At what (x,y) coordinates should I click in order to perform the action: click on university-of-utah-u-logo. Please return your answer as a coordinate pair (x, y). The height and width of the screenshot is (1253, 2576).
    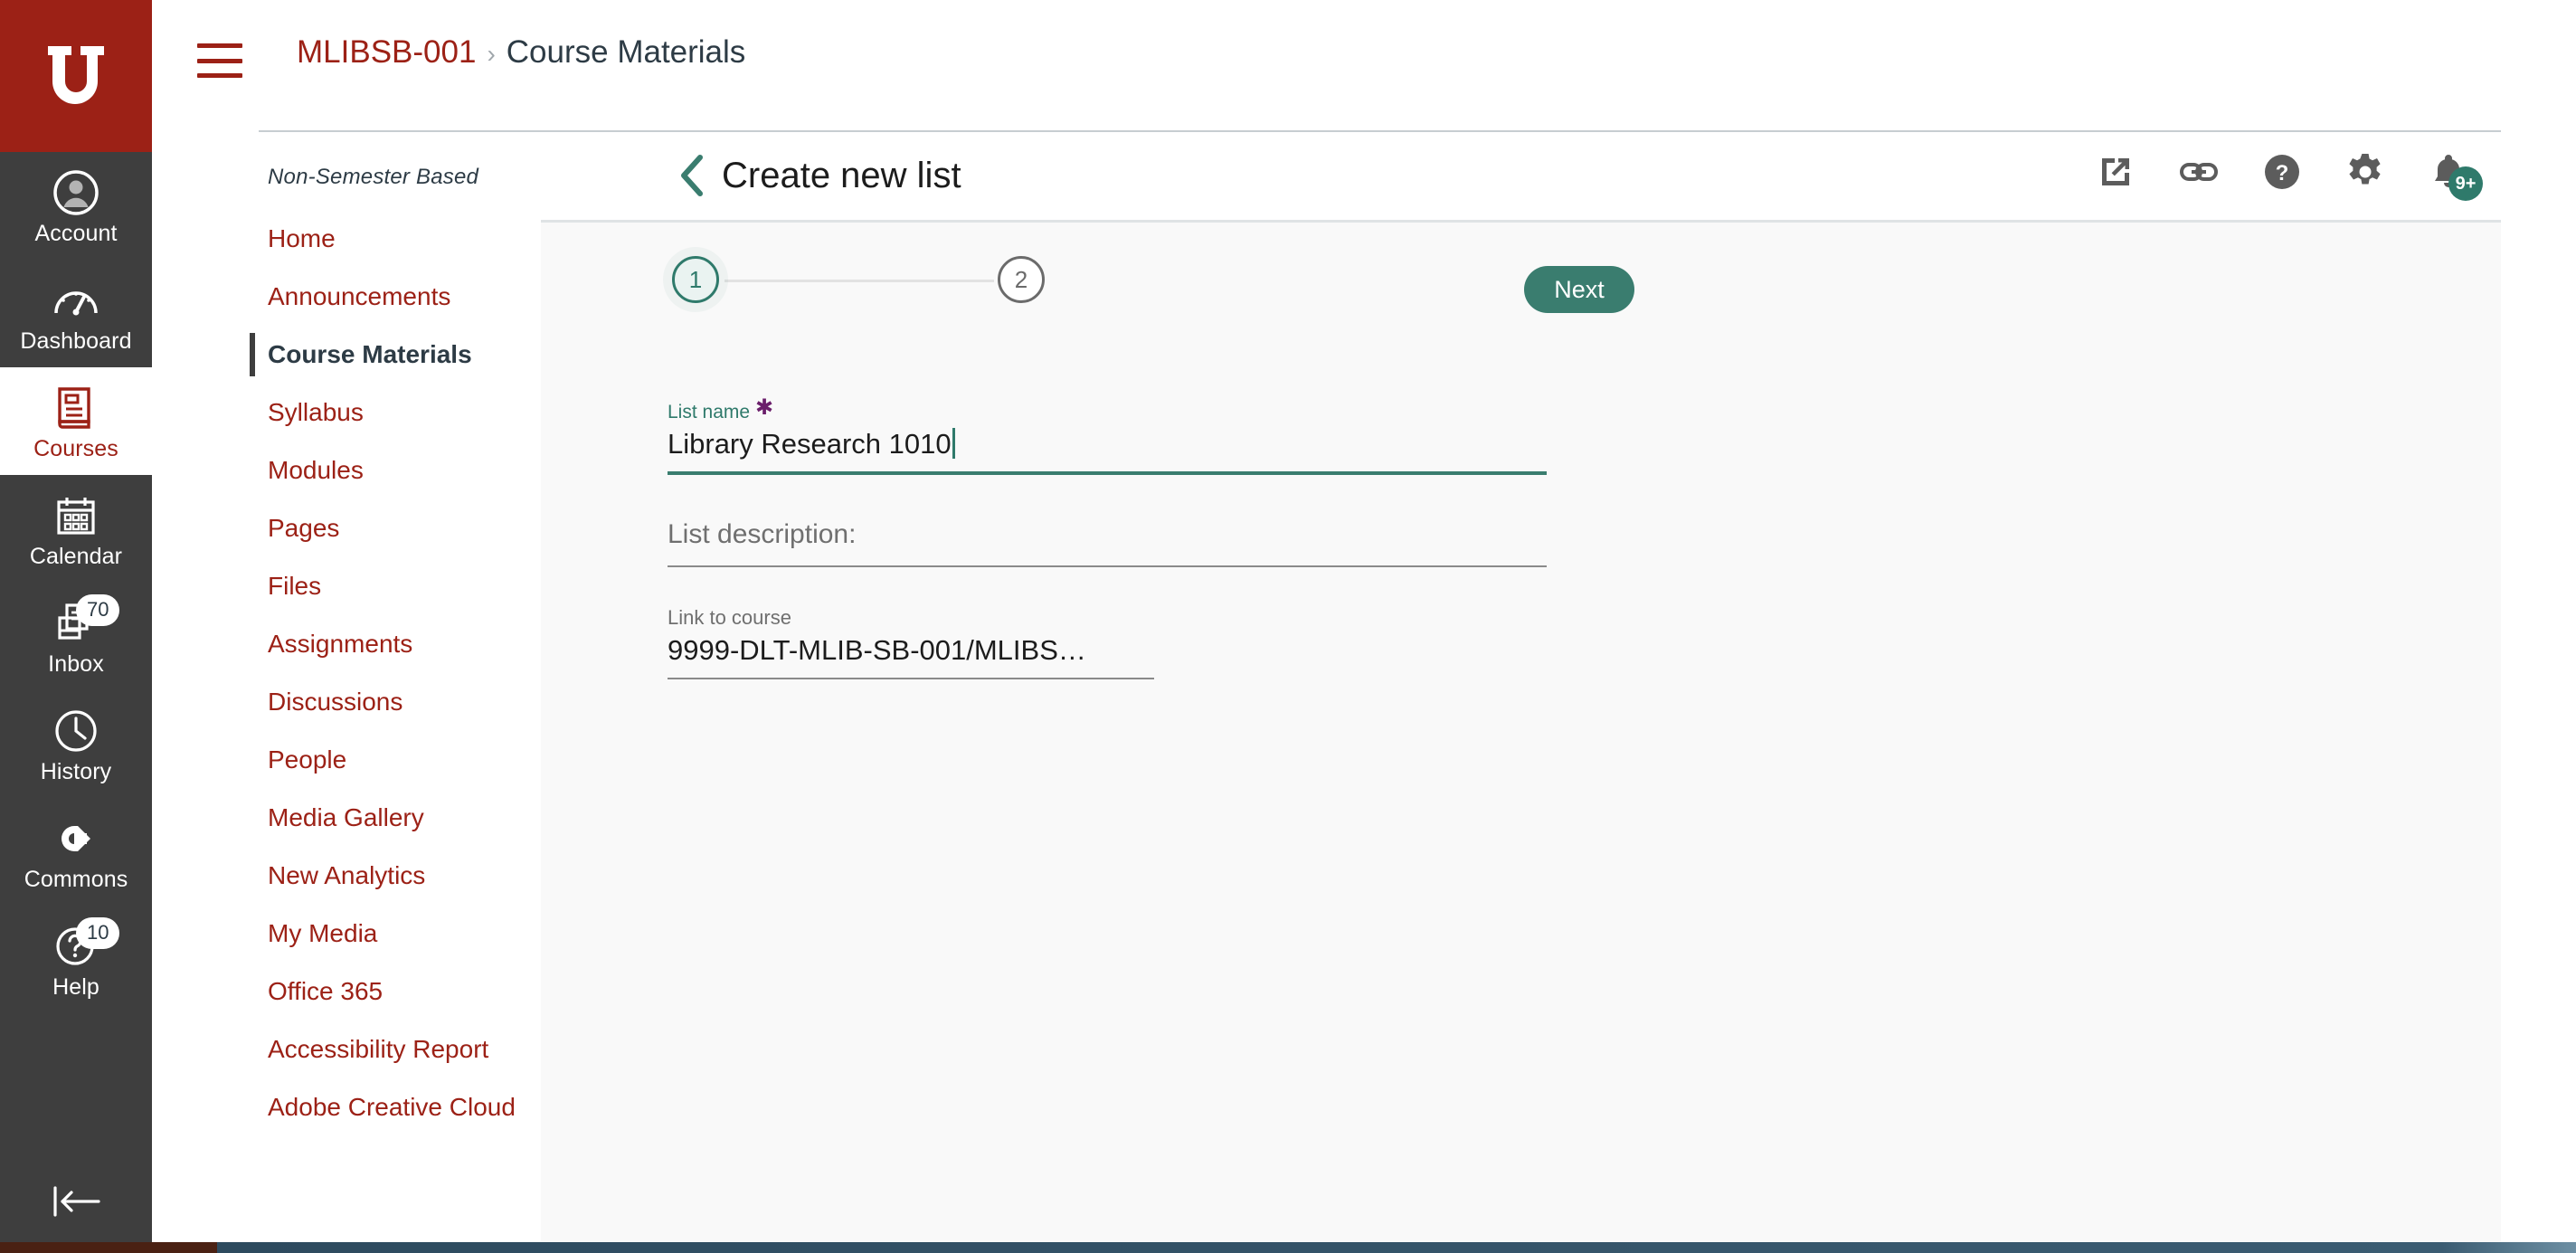
    Looking at the image, I should click on (76, 76).